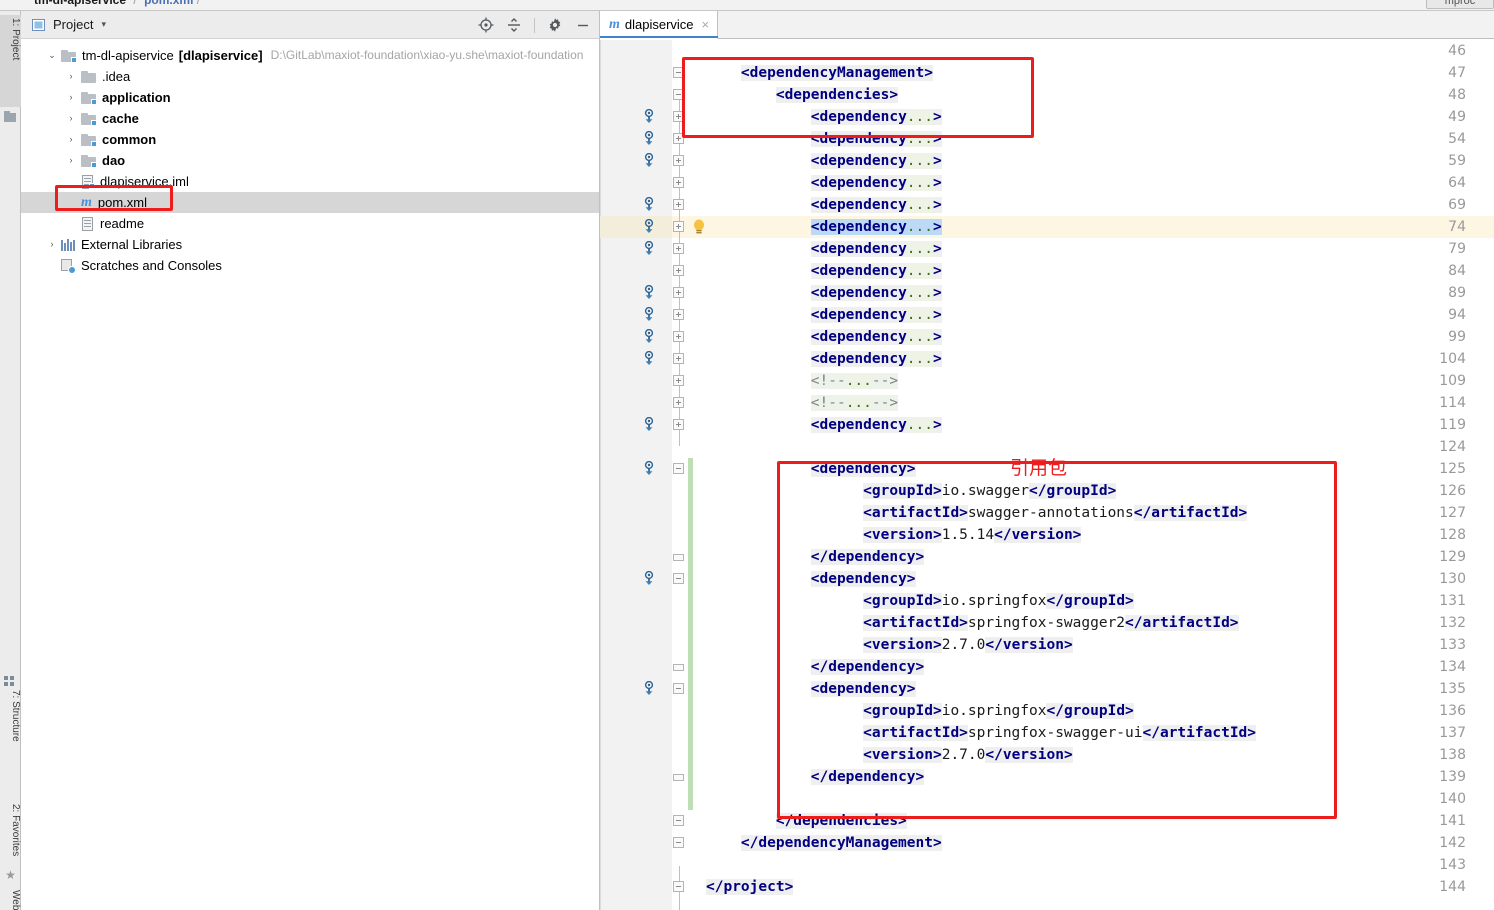 This screenshot has width=1494, height=910. I want to click on tree-item-scratches-and-consoles: Scratches and Consoles, so click(310, 265).